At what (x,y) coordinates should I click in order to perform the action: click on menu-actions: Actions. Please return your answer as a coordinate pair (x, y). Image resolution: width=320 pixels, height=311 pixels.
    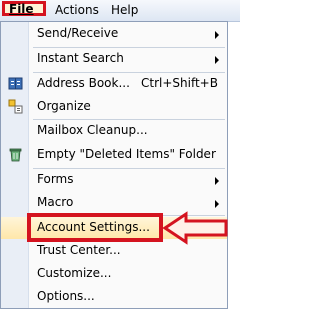
    Looking at the image, I should click on (77, 10).